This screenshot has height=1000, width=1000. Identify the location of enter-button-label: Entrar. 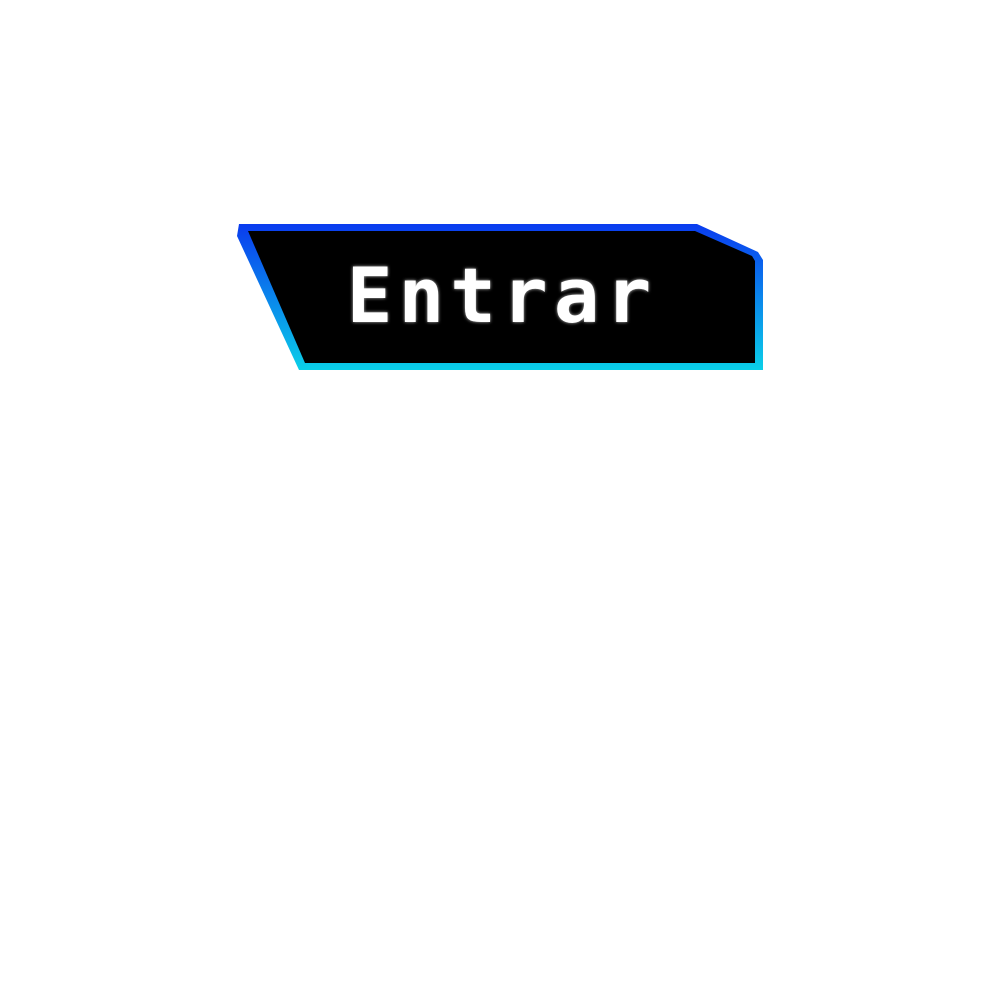
(502, 295).